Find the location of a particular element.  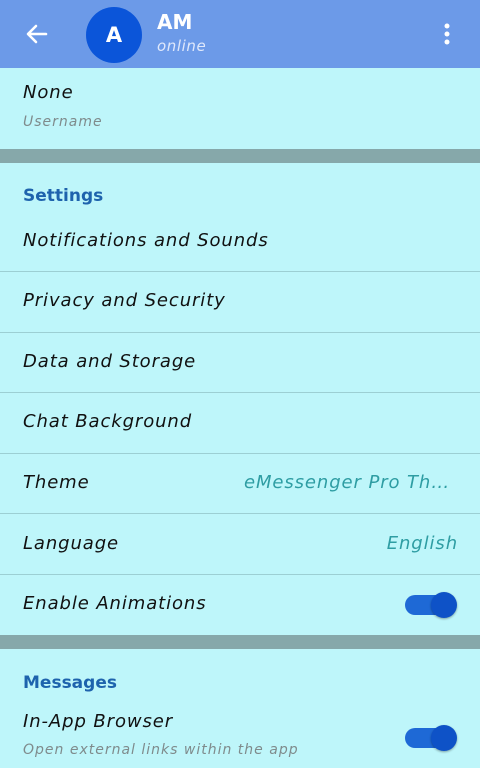

settings-item-label: Notifications and Sounds is located at coordinates (146, 240).